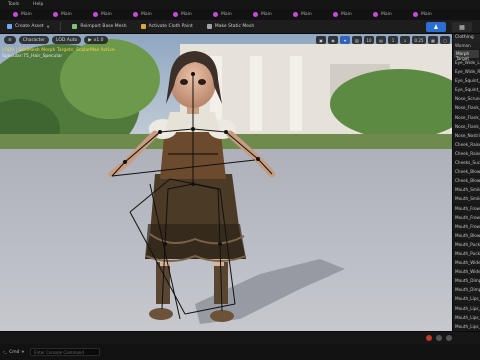 The image size is (480, 360). I want to click on menu-tools: Tools, so click(13, 4).